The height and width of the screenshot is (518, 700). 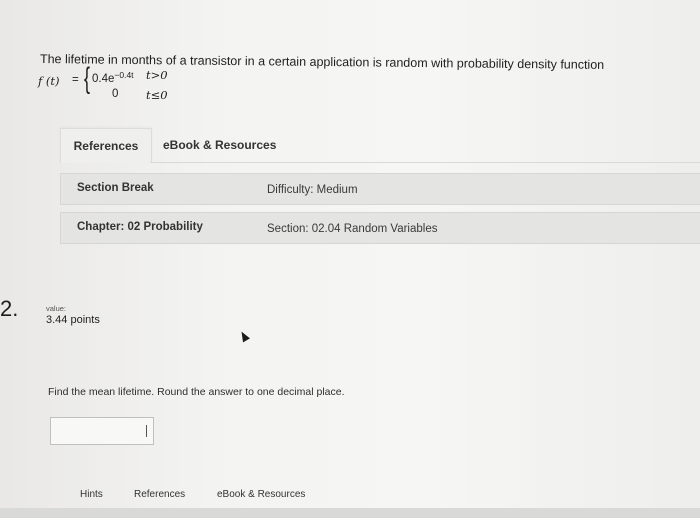 I want to click on formula-case1: 0.4e−0.4t, so click(x=113, y=77).